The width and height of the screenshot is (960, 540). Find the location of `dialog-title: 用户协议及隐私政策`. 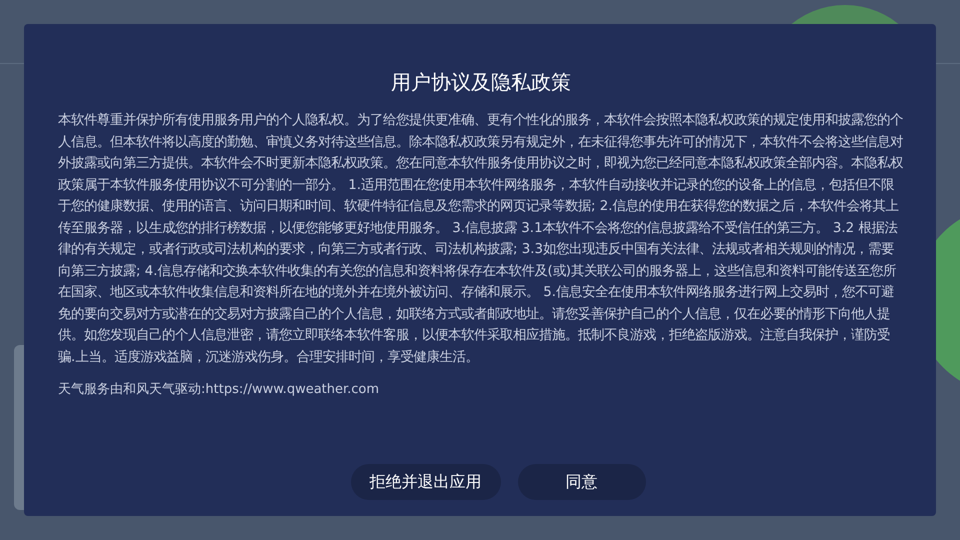

dialog-title: 用户协议及隐私政策 is located at coordinates (481, 82).